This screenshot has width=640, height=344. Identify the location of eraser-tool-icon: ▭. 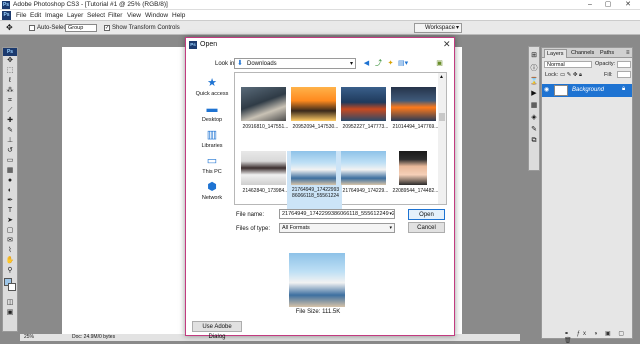
(10, 161).